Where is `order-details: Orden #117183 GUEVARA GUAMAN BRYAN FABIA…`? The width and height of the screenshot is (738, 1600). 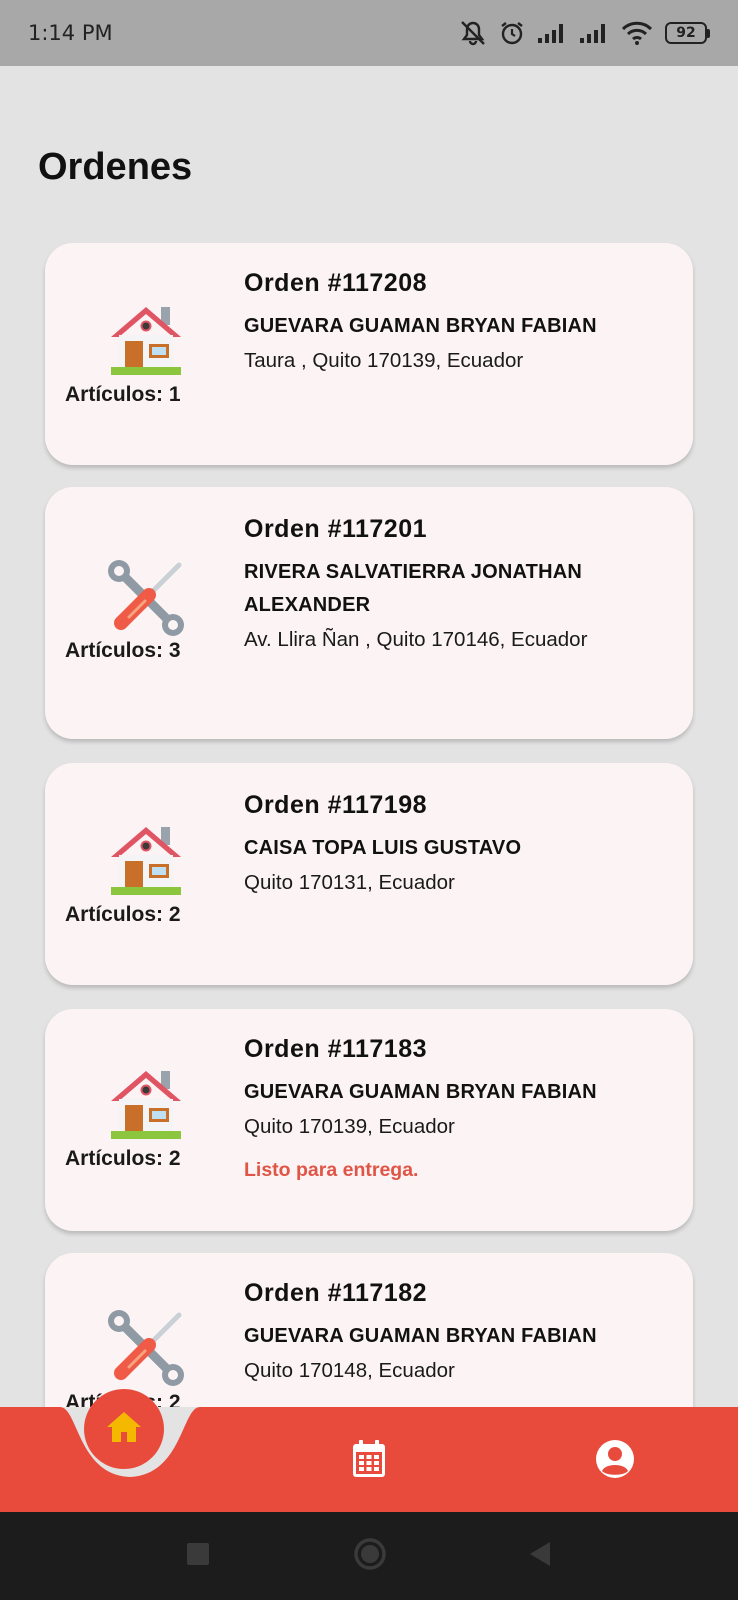 order-details: Orden #117183 GUEVARA GUAMAN BRYAN FABIA… is located at coordinates (456, 1108).